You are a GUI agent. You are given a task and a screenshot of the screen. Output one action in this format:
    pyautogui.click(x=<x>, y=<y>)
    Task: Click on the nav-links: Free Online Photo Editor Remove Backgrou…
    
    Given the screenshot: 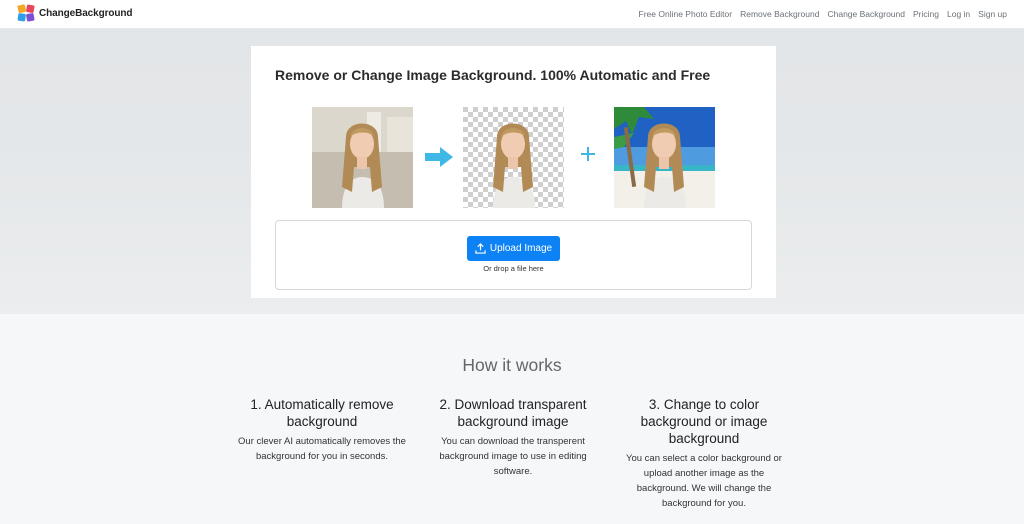 What is the action you would take?
    pyautogui.click(x=823, y=14)
    